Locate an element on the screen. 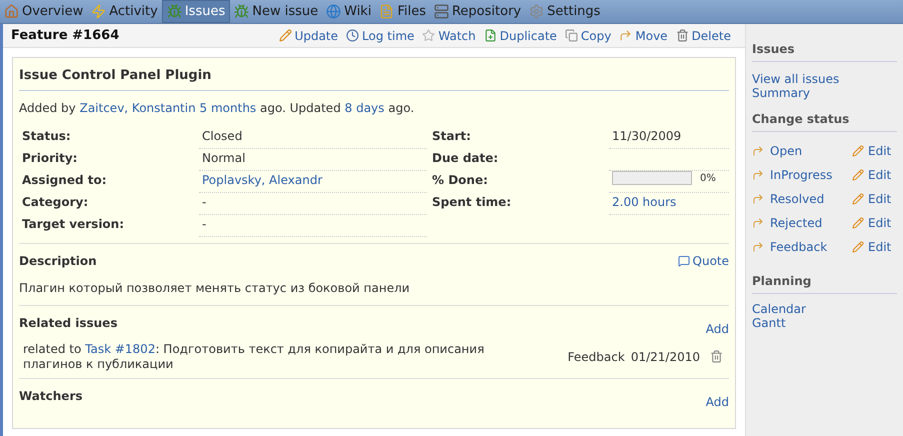  attribute-label: Due date: is located at coordinates (465, 158).